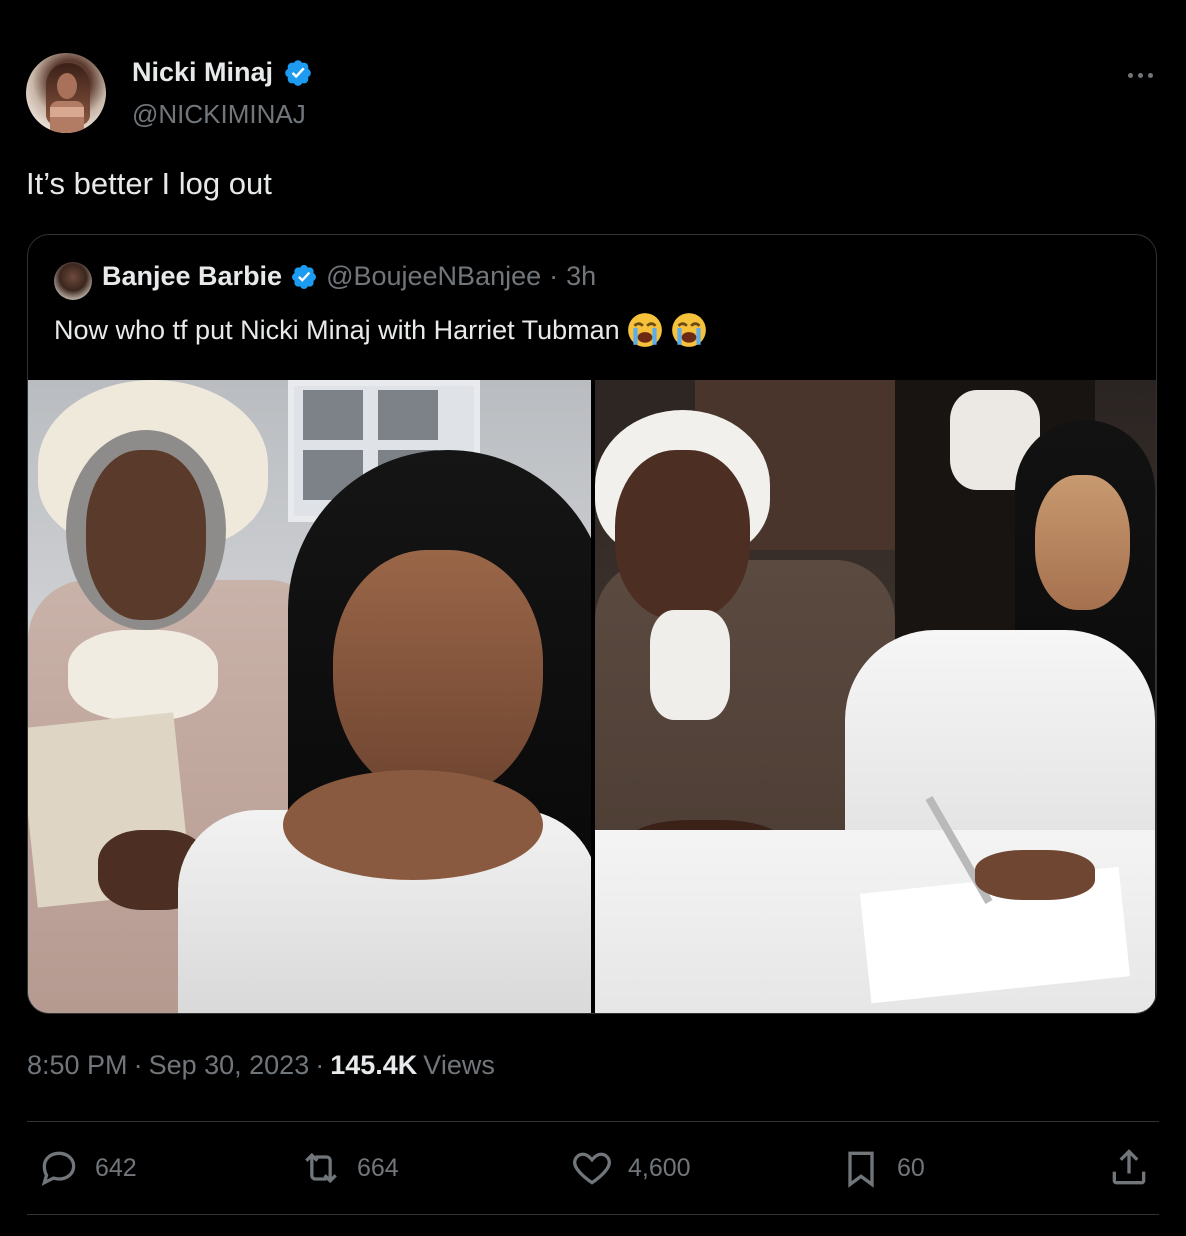  What do you see at coordinates (861, 1169) in the screenshot?
I see `bookmark-icon` at bounding box center [861, 1169].